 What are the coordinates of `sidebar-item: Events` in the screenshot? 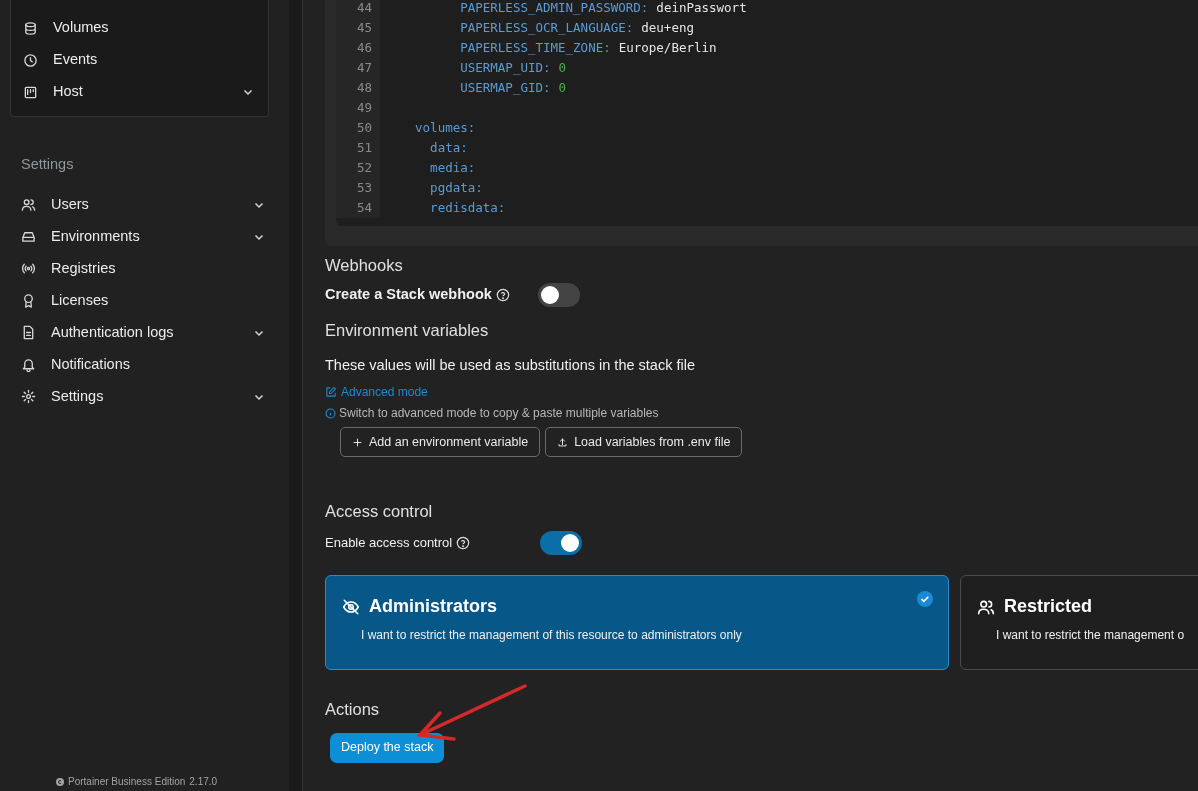 It's located at (139, 60).